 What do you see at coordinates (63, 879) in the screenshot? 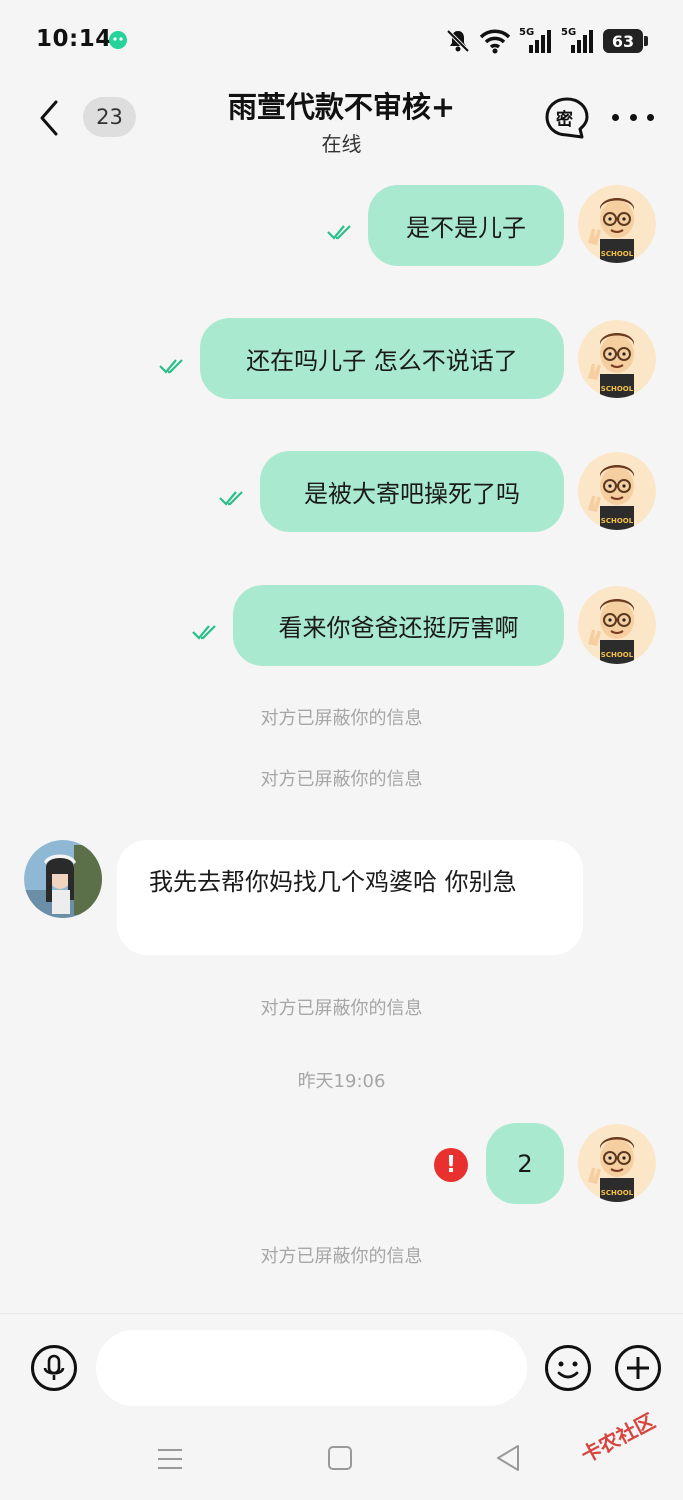
I see `contact-avatar` at bounding box center [63, 879].